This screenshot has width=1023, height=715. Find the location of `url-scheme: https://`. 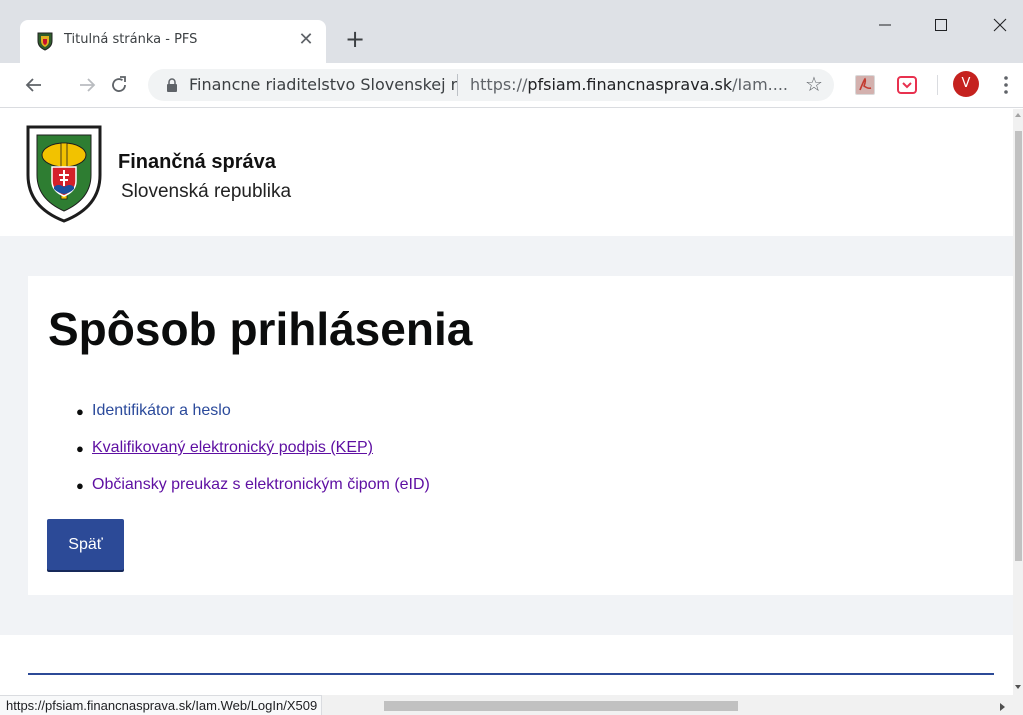

url-scheme: https:// is located at coordinates (499, 84).